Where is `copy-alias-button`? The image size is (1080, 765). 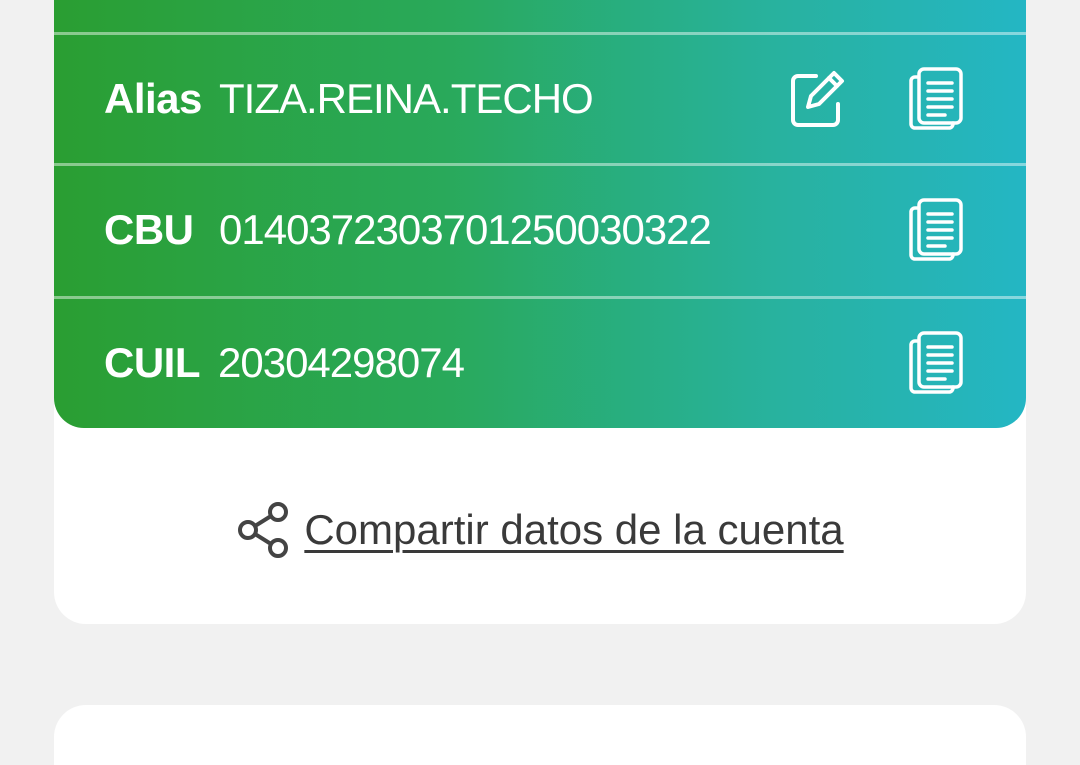 copy-alias-button is located at coordinates (937, 99).